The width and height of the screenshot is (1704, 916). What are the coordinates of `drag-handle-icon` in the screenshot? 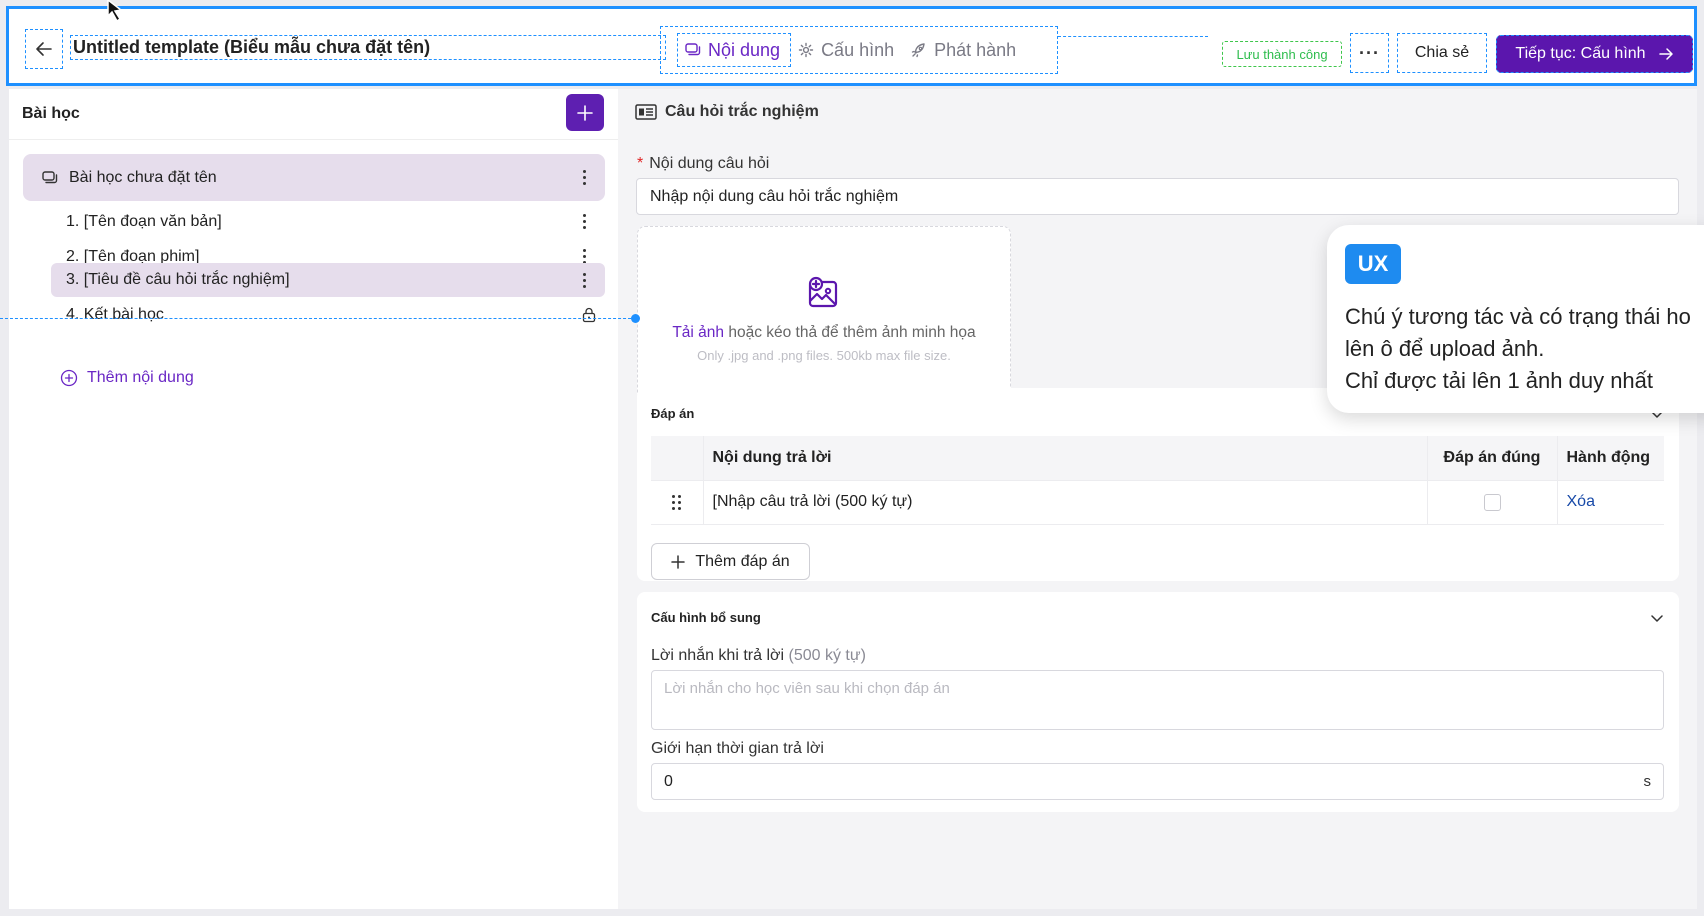 It's located at (677, 502).